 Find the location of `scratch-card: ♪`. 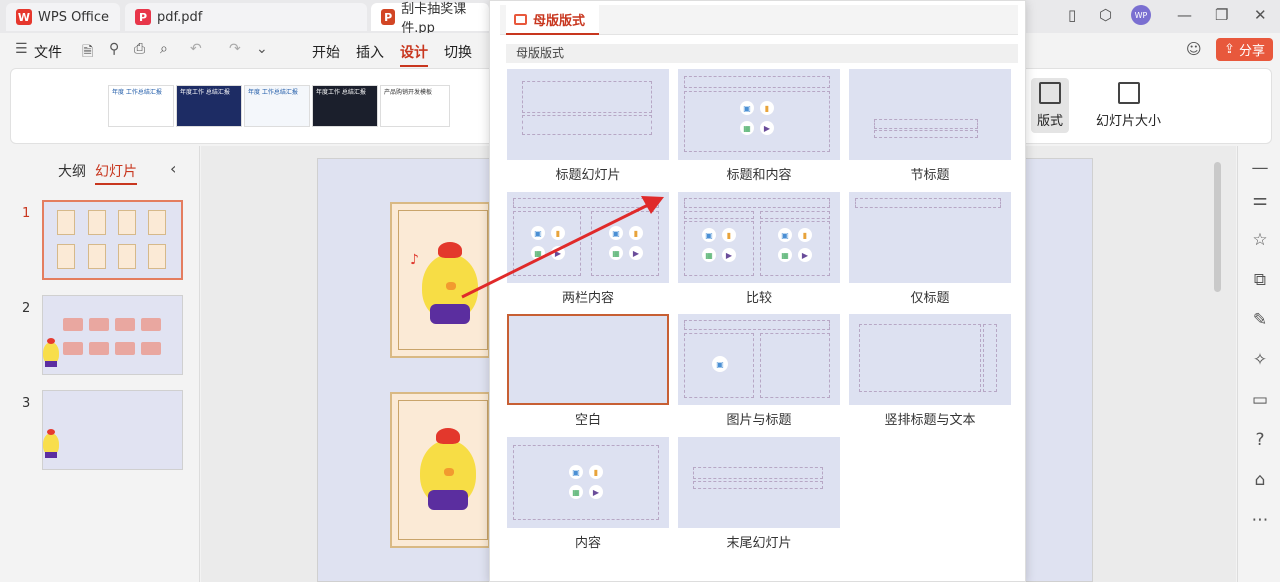

scratch-card: ♪ is located at coordinates (440, 280).